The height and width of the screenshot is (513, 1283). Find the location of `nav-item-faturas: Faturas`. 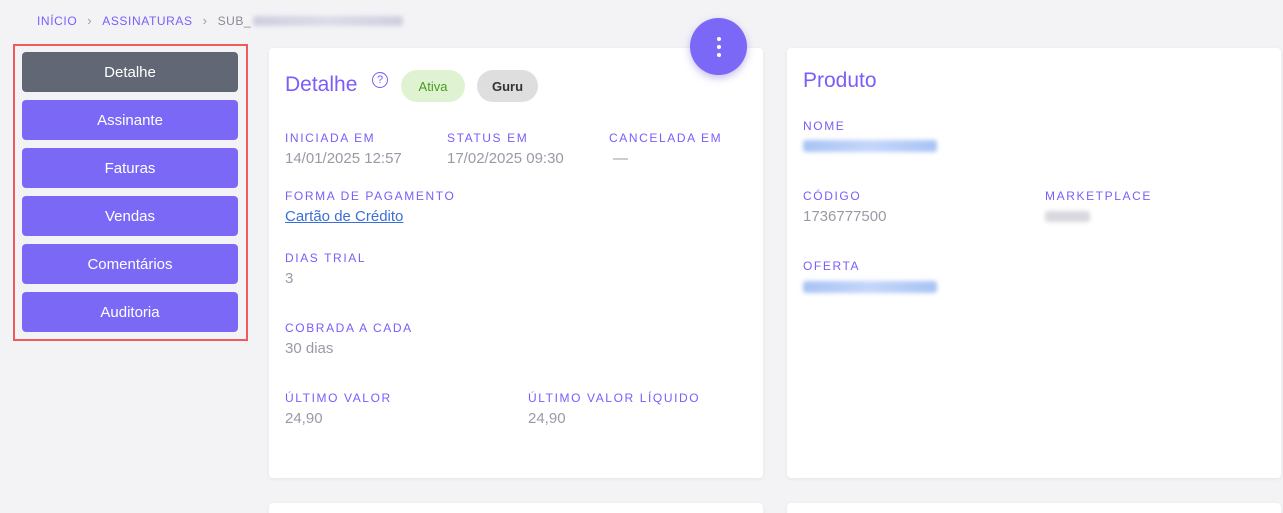

nav-item-faturas: Faturas is located at coordinates (130, 168).